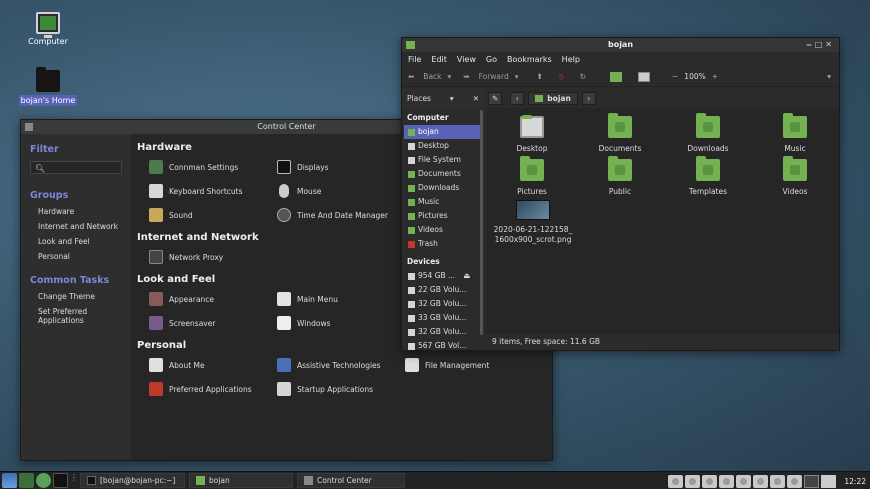 The image size is (870, 489). I want to click on file-item-templates: Templates, so click(708, 176).